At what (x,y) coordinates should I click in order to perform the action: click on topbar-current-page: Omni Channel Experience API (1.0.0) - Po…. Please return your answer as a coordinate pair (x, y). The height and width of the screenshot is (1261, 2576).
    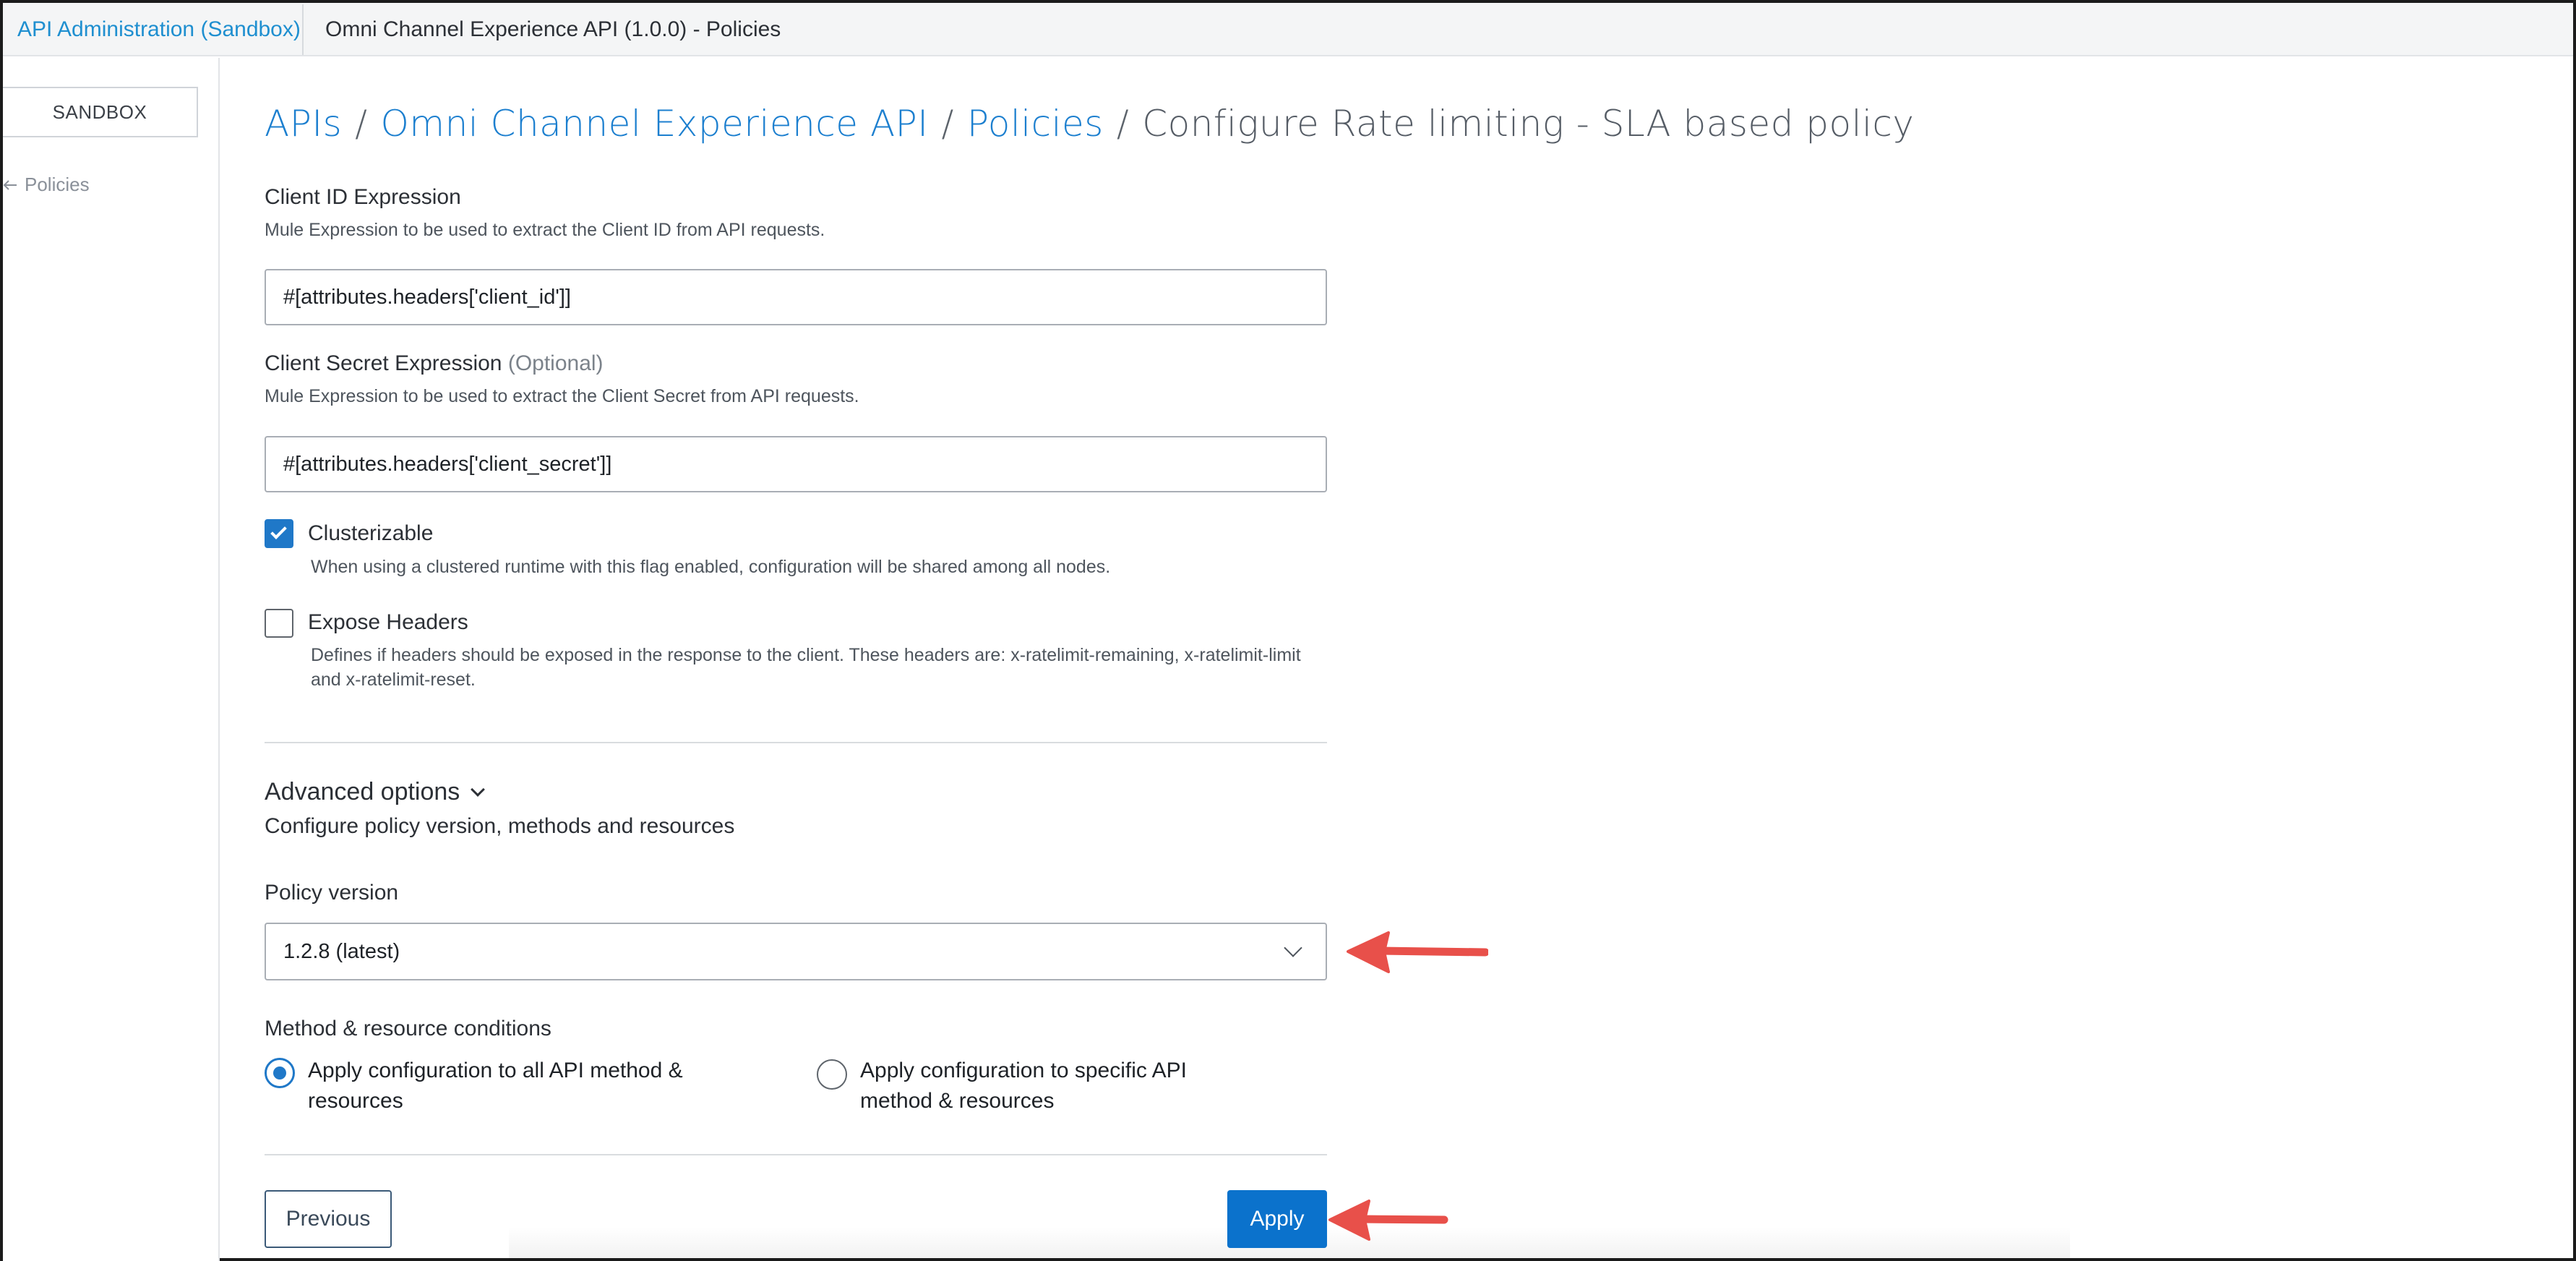
    Looking at the image, I should click on (553, 29).